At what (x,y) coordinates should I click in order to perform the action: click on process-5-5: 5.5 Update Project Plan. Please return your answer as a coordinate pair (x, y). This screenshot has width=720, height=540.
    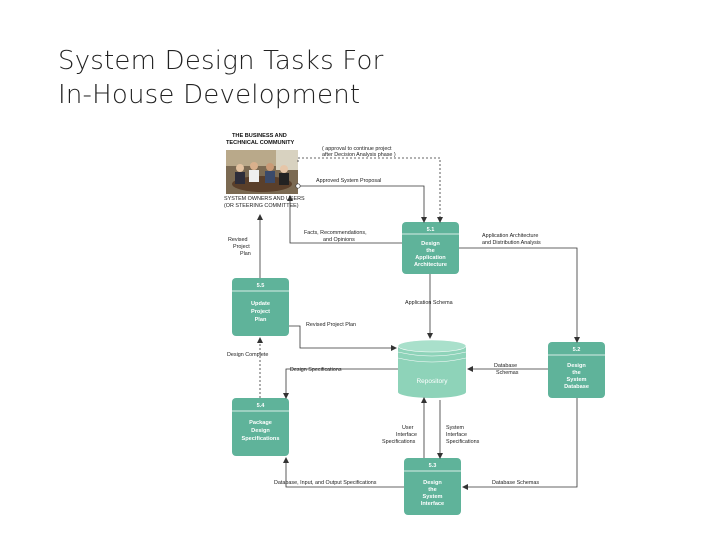
    Looking at the image, I should click on (260, 307).